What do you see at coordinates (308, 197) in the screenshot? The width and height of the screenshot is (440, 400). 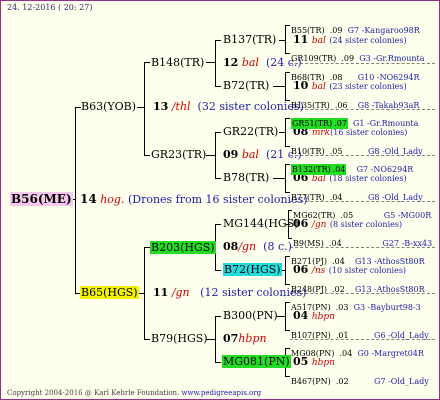 I see `ancestor-name: B77(TR)` at bounding box center [308, 197].